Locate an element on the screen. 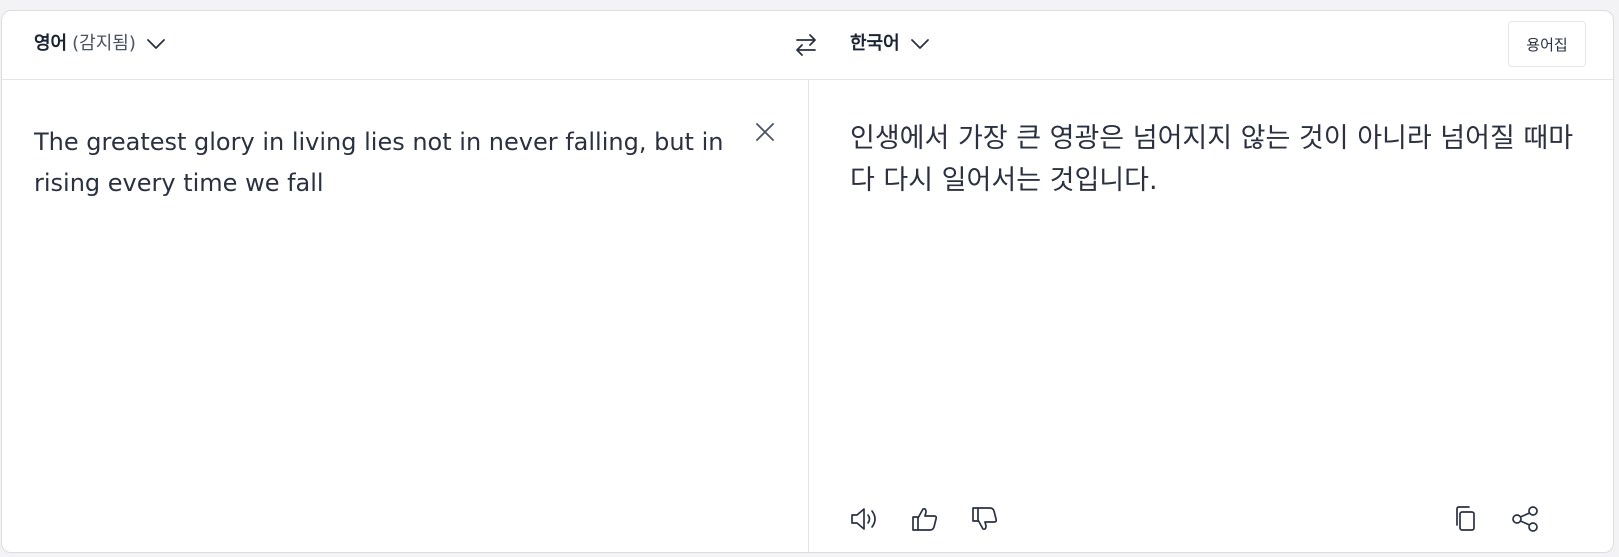  share-icon is located at coordinates (1525, 519).